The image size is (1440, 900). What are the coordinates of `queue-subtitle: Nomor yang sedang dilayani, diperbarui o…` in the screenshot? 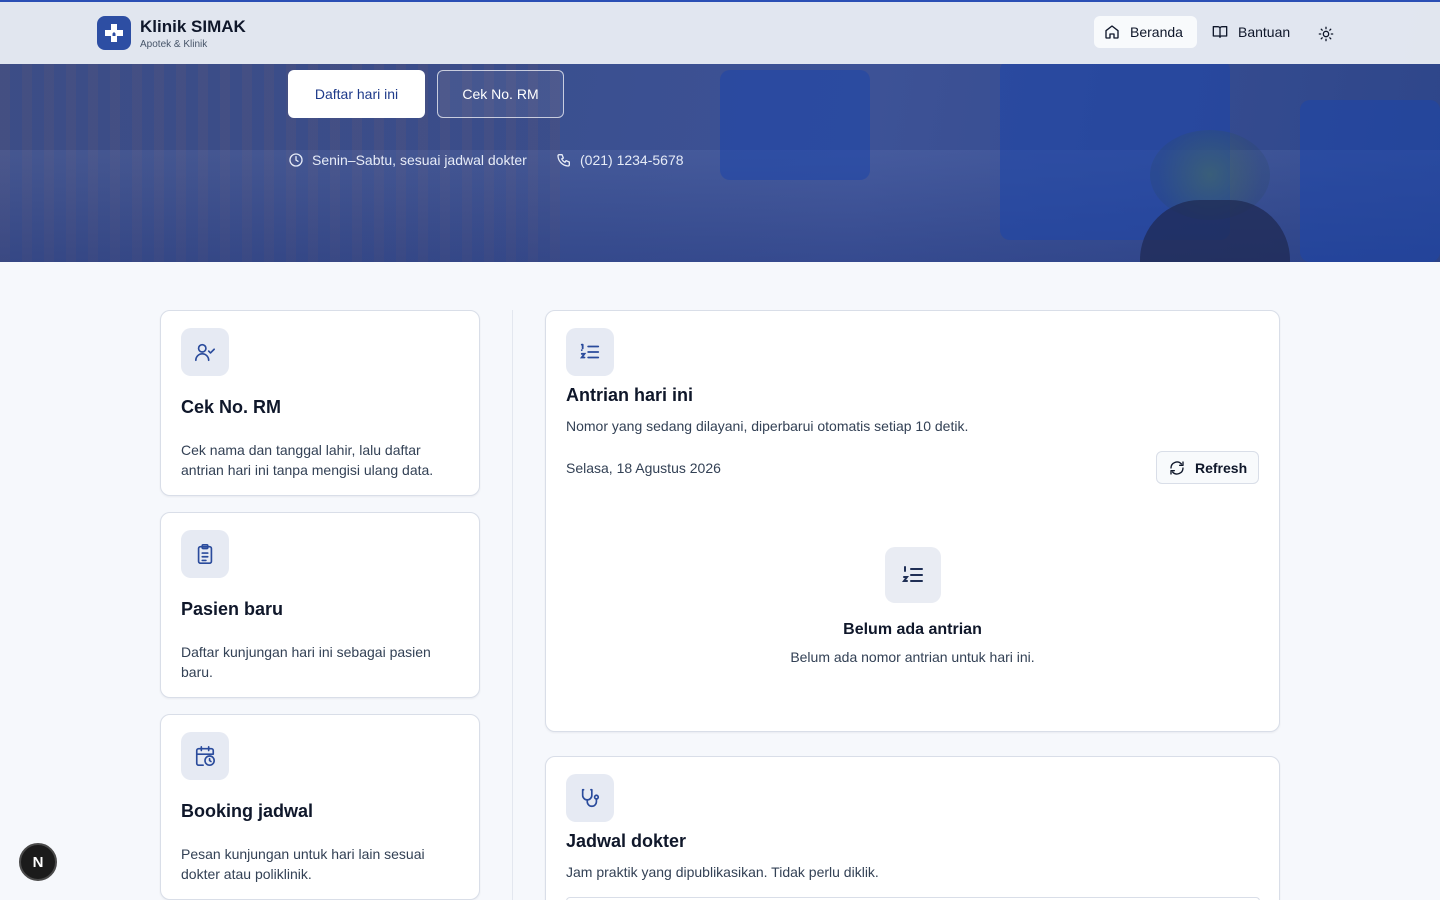 It's located at (767, 426).